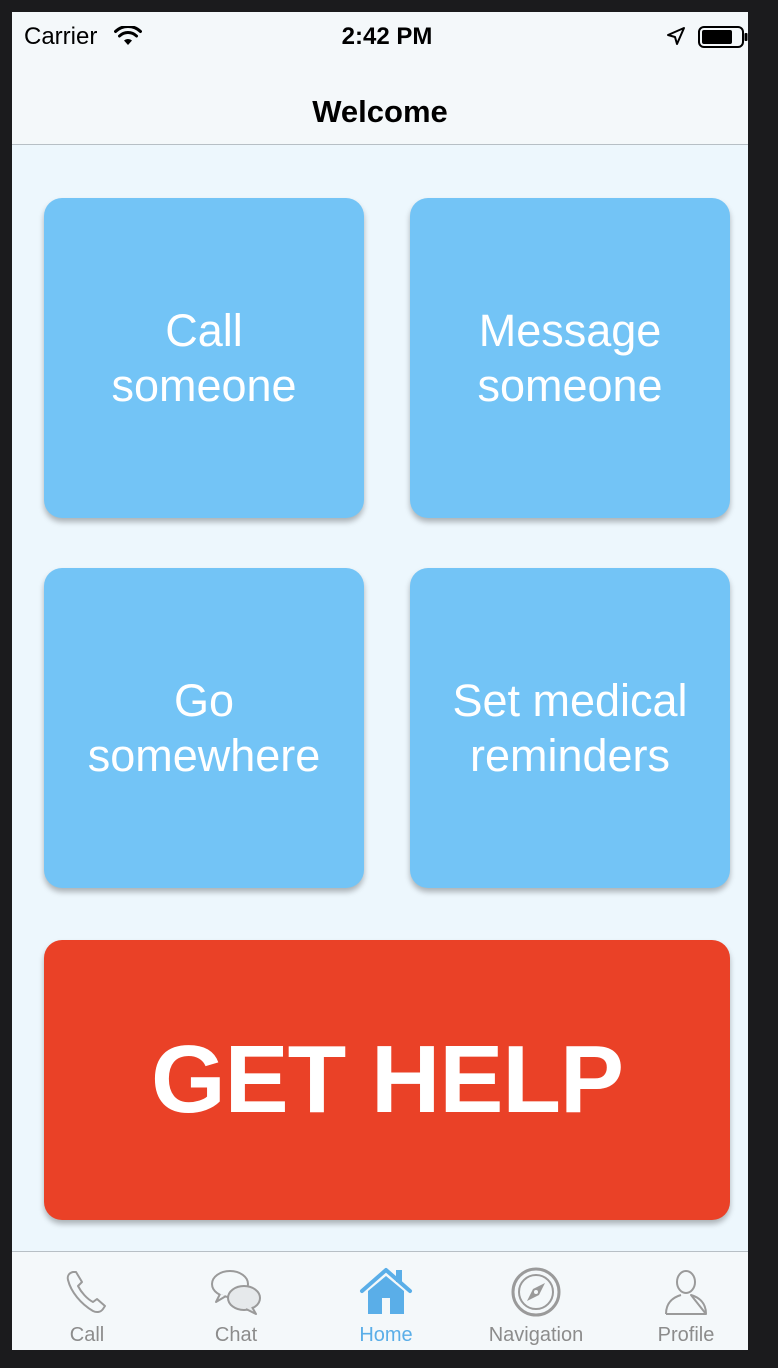  I want to click on tab-bar: Call Chat Home Navigation Profile, so click(380, 1300).